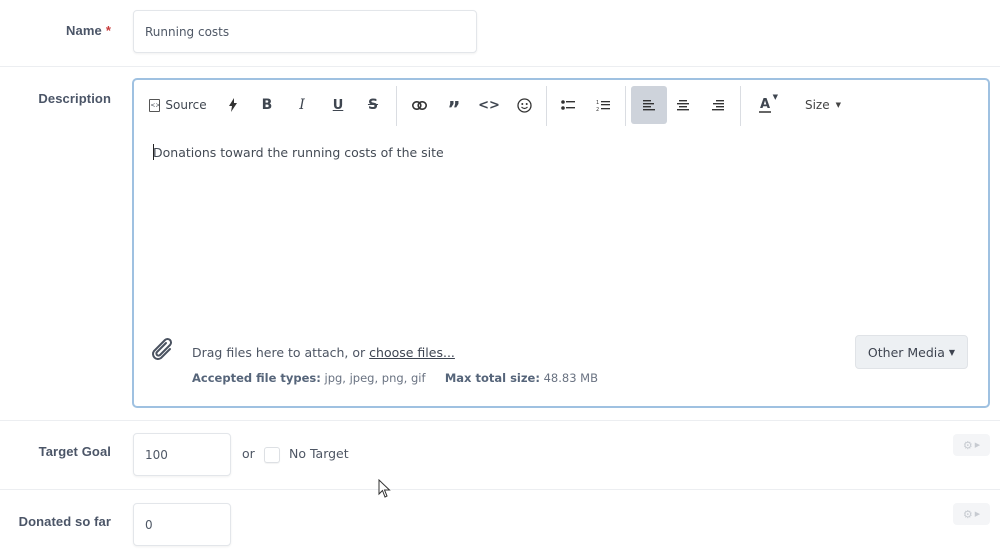 The height and width of the screenshot is (556, 1000). I want to click on quote-button: ”, so click(454, 105).